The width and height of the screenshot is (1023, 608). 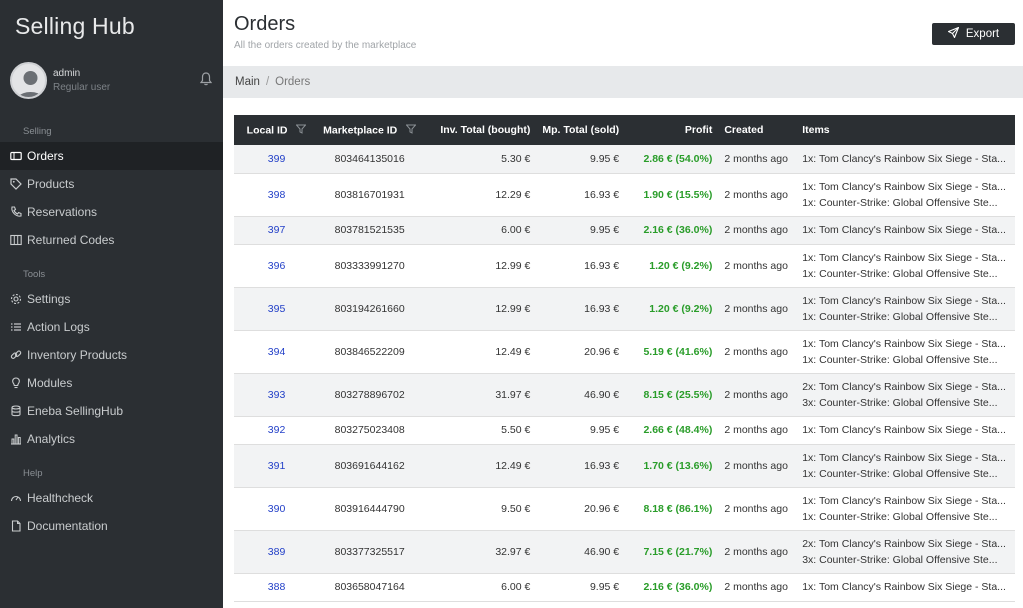 What do you see at coordinates (277, 395) in the screenshot?
I see `order-link: 393` at bounding box center [277, 395].